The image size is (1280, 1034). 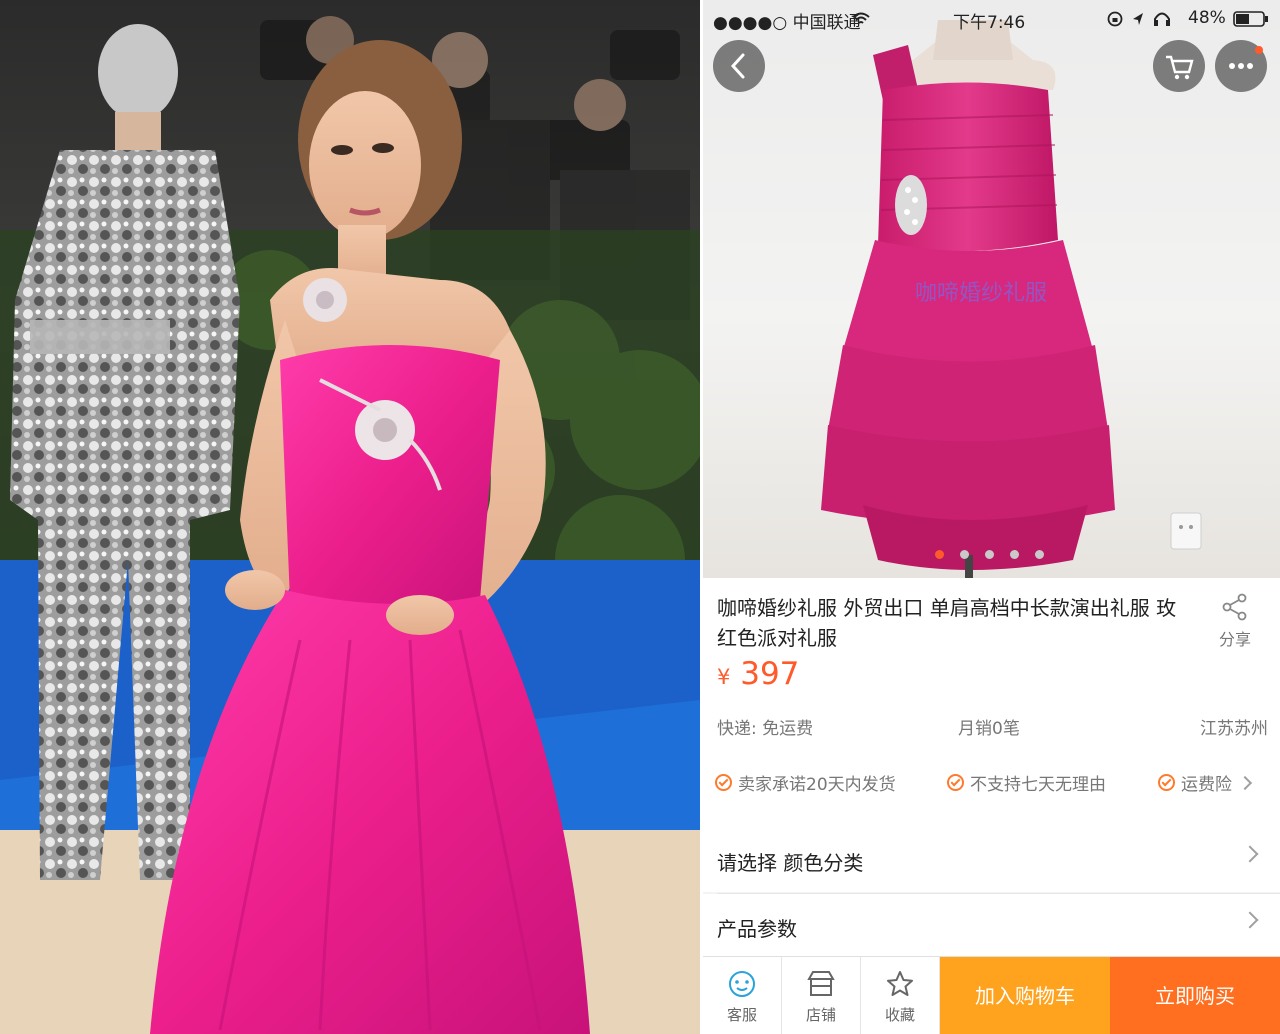 I want to click on promise-label: 卖家承诺20天内发货, so click(x=817, y=785).